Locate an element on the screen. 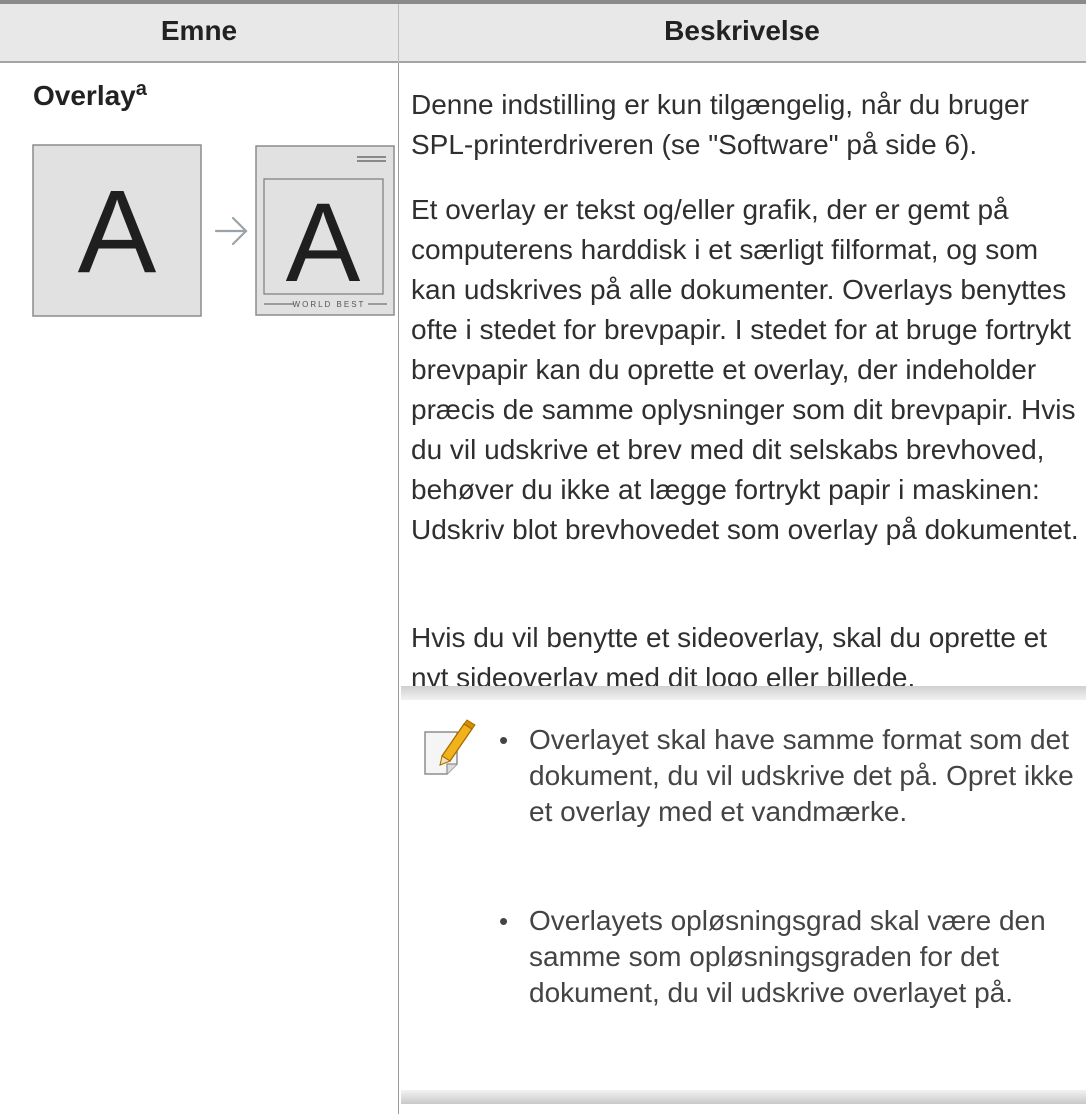  arrow-right-icon is located at coordinates (231, 231).